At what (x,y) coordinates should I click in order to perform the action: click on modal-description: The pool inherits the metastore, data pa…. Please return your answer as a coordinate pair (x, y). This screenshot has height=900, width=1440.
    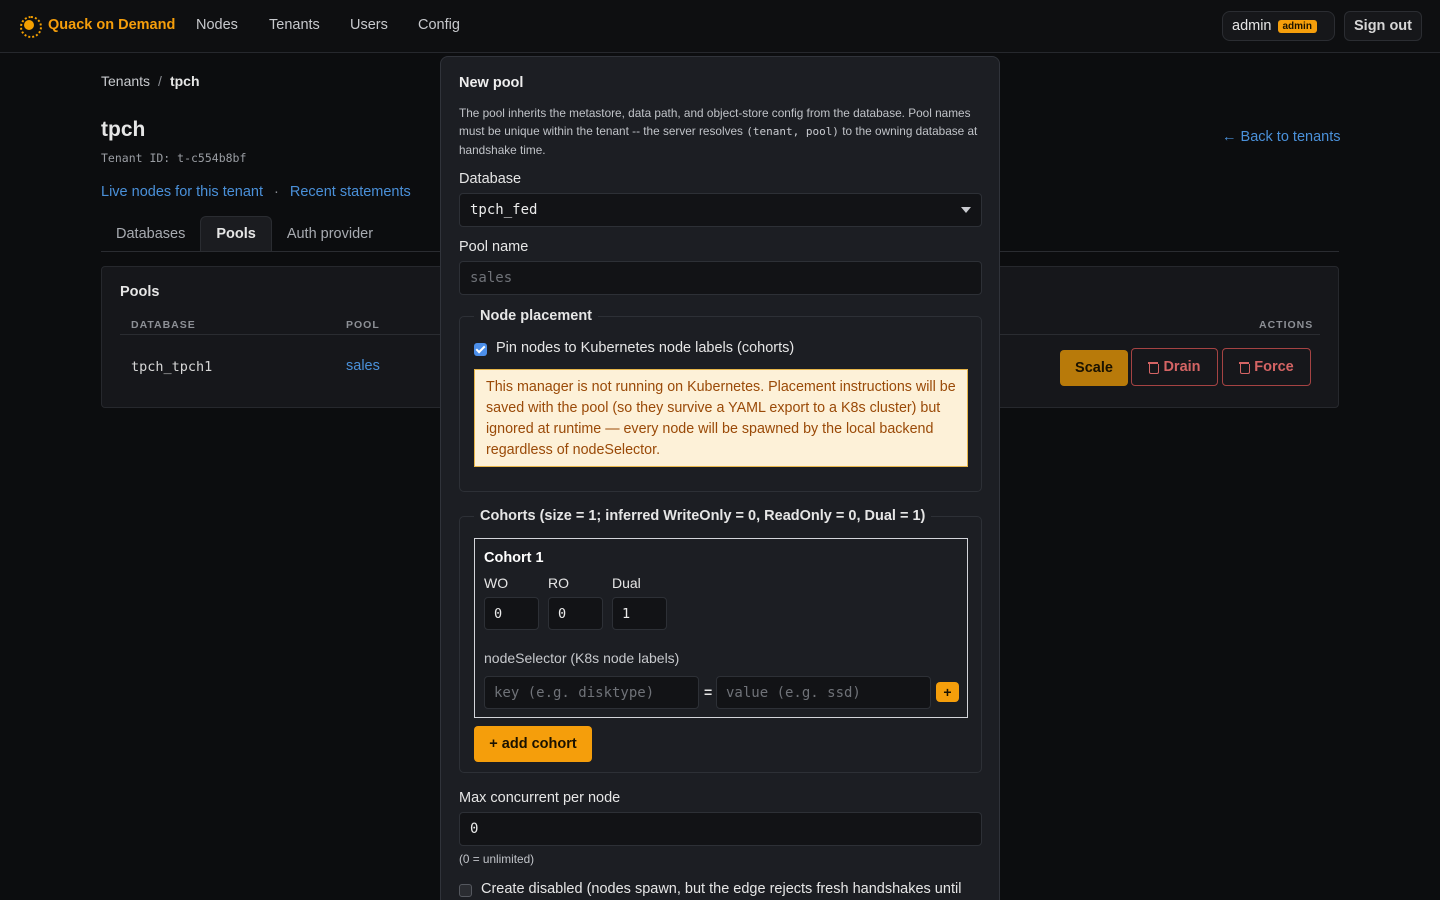
    Looking at the image, I should click on (719, 131).